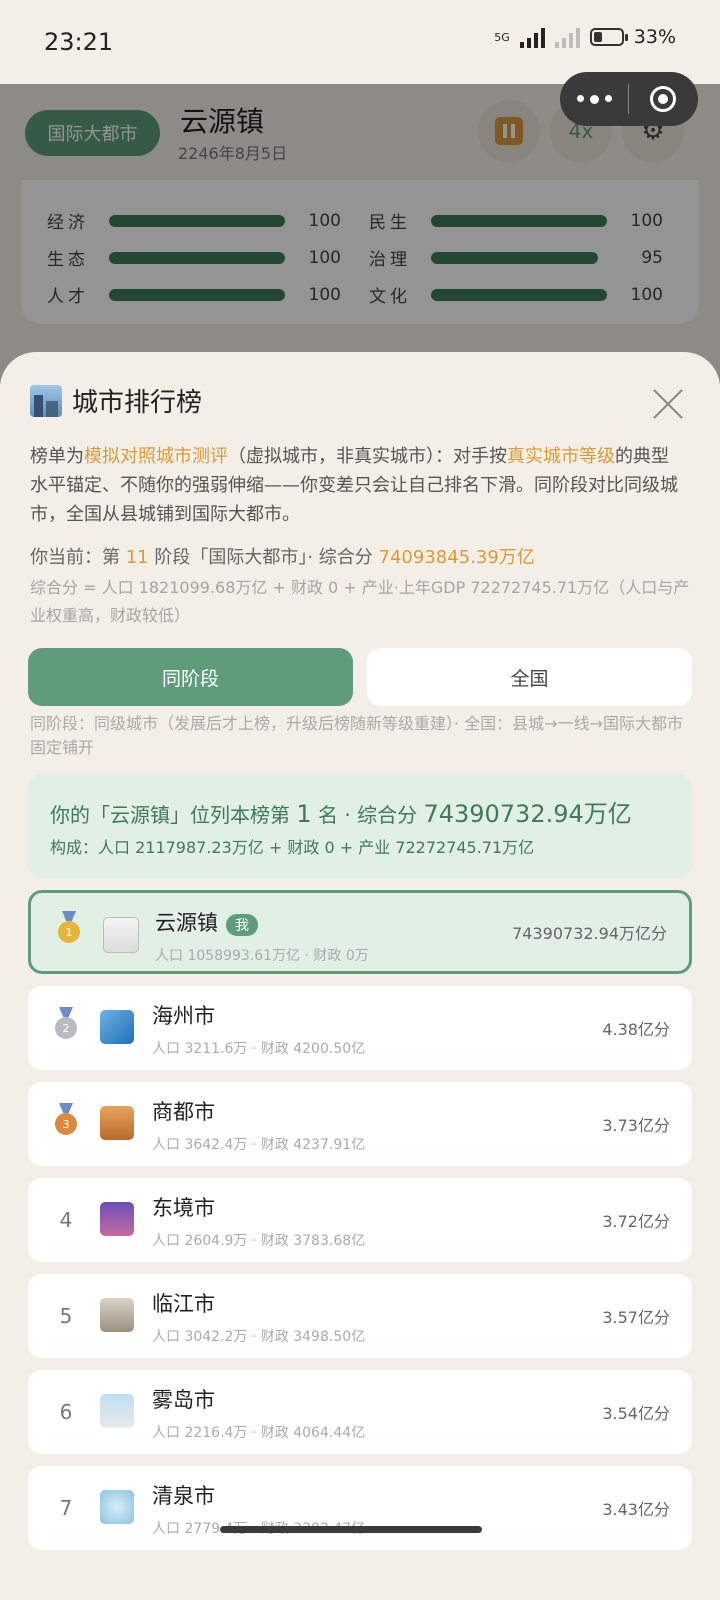 The width and height of the screenshot is (720, 1600). What do you see at coordinates (137, 403) in the screenshot?
I see `sheet-title-text: 城市排行榜` at bounding box center [137, 403].